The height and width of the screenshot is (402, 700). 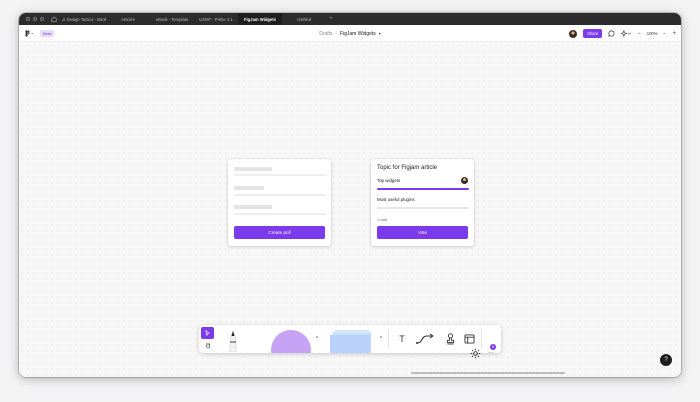 What do you see at coordinates (639, 34) in the screenshot?
I see `zoom-out-button: −` at bounding box center [639, 34].